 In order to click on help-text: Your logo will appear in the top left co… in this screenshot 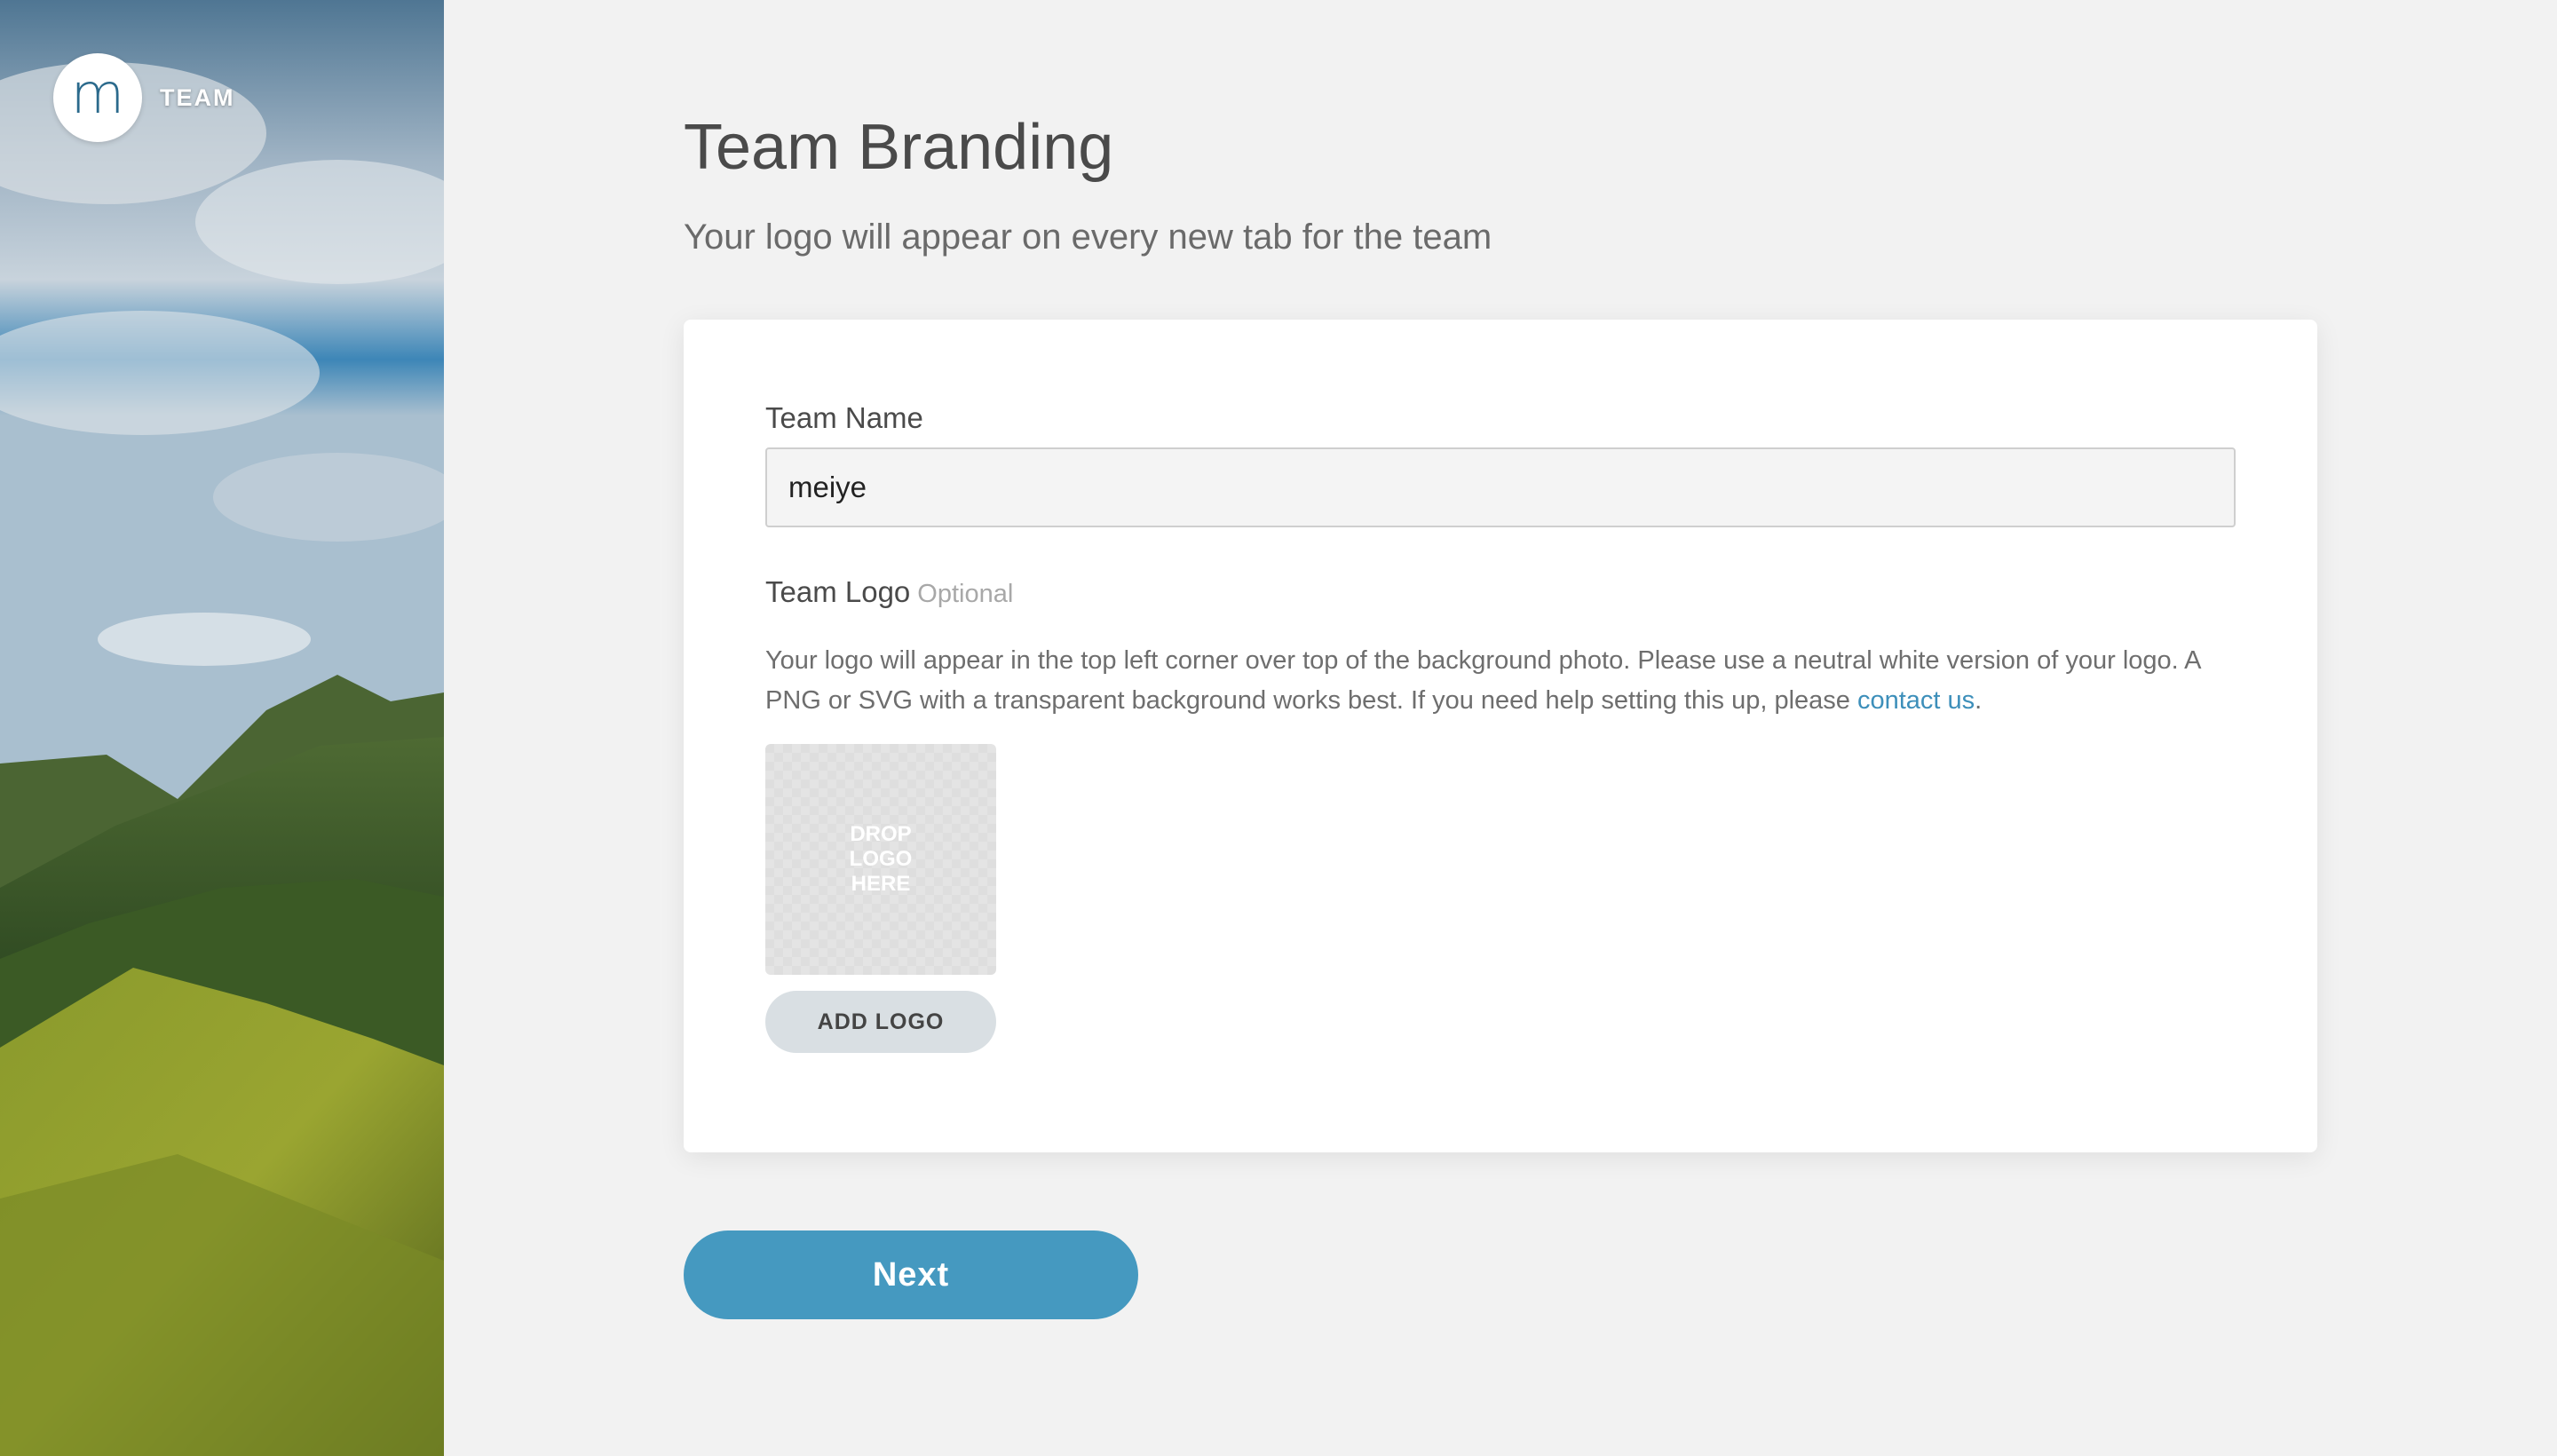, I will do `click(1482, 680)`.